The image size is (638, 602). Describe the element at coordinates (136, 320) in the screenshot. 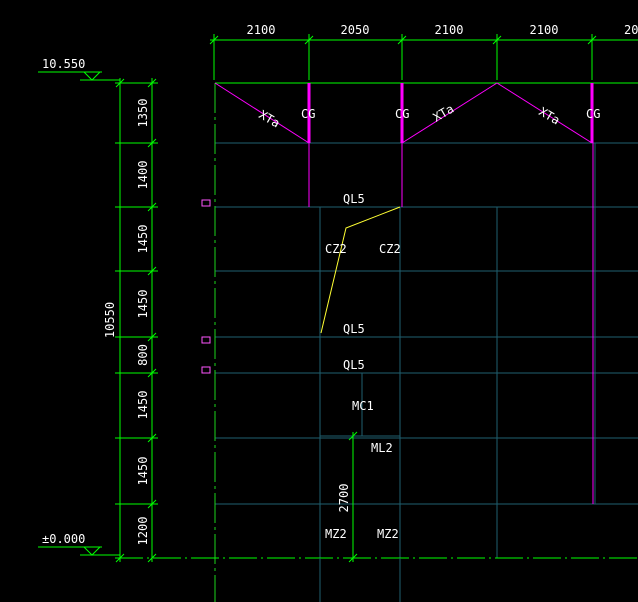

I see `vertical-dimension-lines` at that location.